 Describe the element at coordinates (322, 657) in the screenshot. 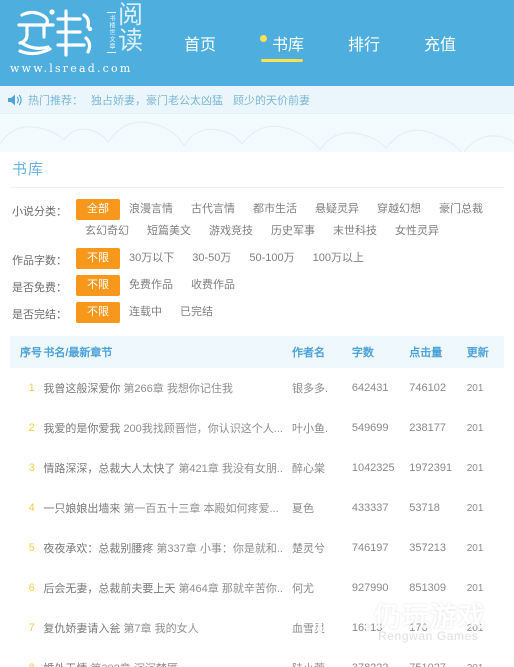

I see `cell-author: 陆小菀` at that location.